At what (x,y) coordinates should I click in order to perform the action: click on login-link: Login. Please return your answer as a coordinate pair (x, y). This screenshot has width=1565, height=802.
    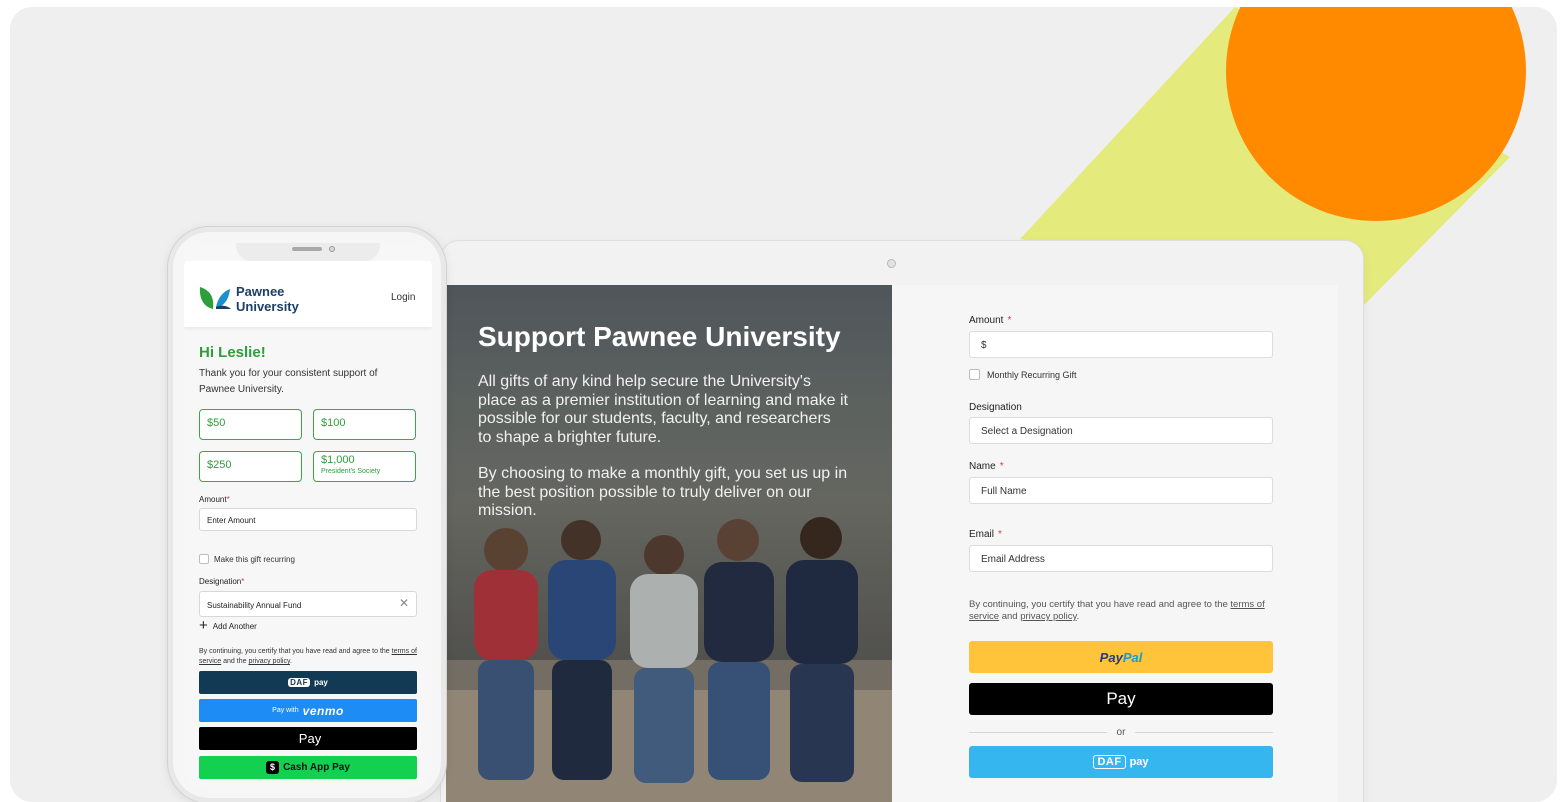
    Looking at the image, I should click on (403, 297).